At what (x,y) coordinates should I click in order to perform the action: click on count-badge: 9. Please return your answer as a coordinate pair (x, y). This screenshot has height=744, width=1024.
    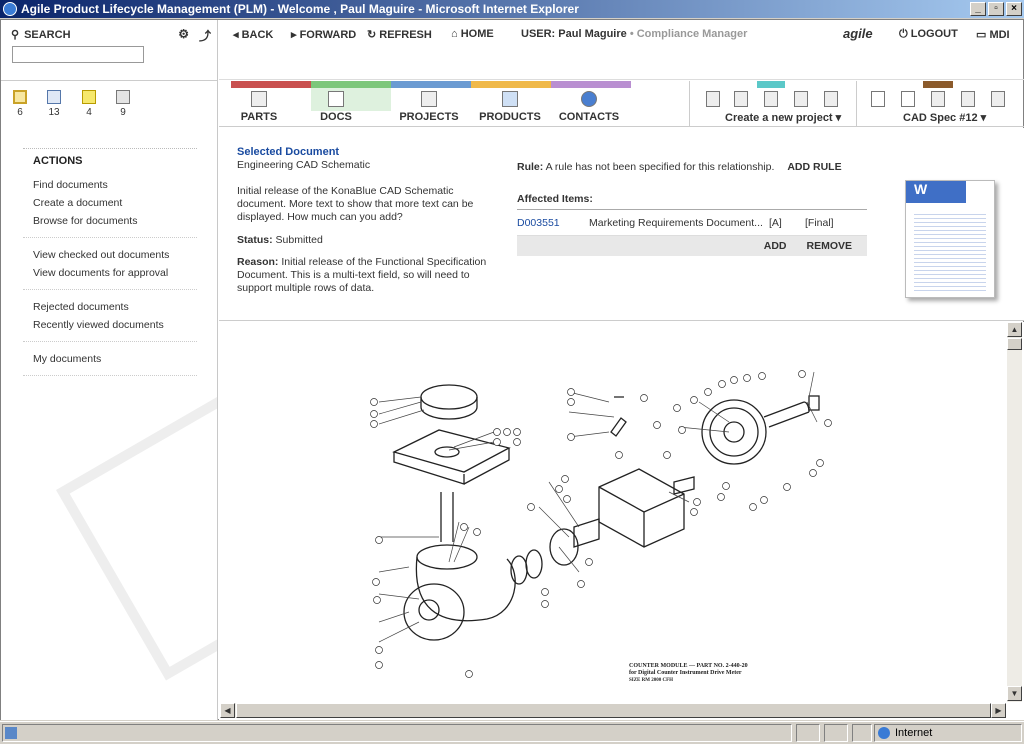
    Looking at the image, I should click on (123, 104).